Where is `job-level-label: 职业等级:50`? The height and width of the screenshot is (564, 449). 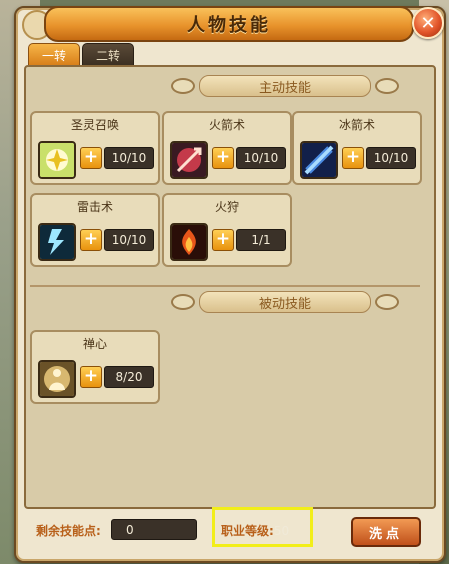 job-level-label: 职业等级:50 is located at coordinates (255, 531).